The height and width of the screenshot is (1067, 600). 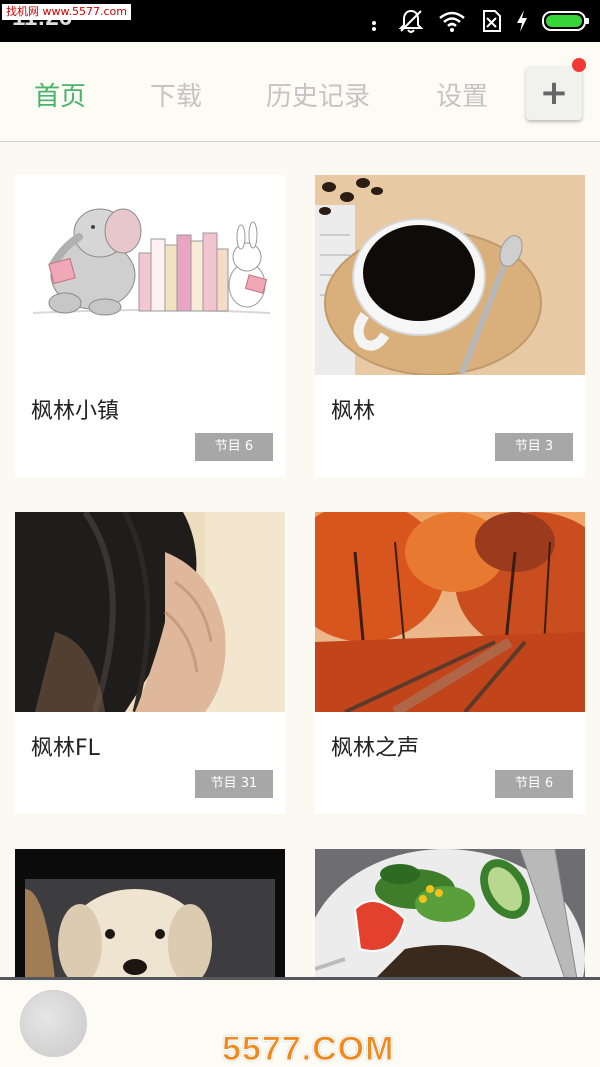 What do you see at coordinates (462, 94) in the screenshot?
I see `tab-settings: 设置` at bounding box center [462, 94].